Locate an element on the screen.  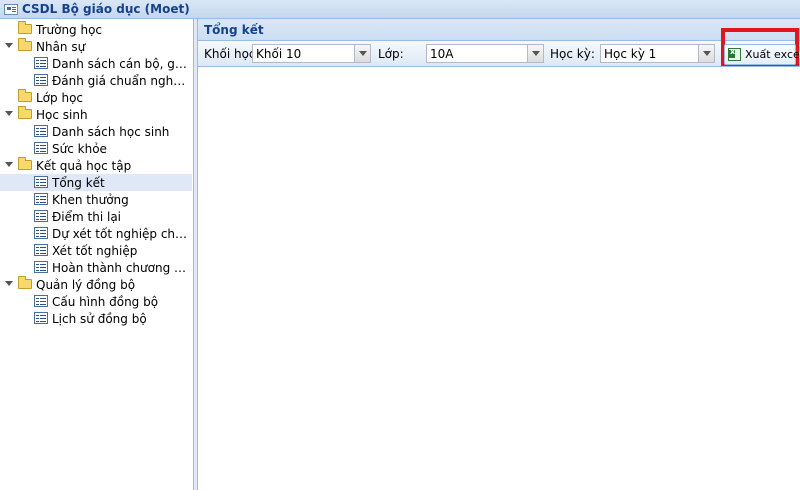
tree-label: Hoàn thành chương trình is located at coordinates (121, 268).